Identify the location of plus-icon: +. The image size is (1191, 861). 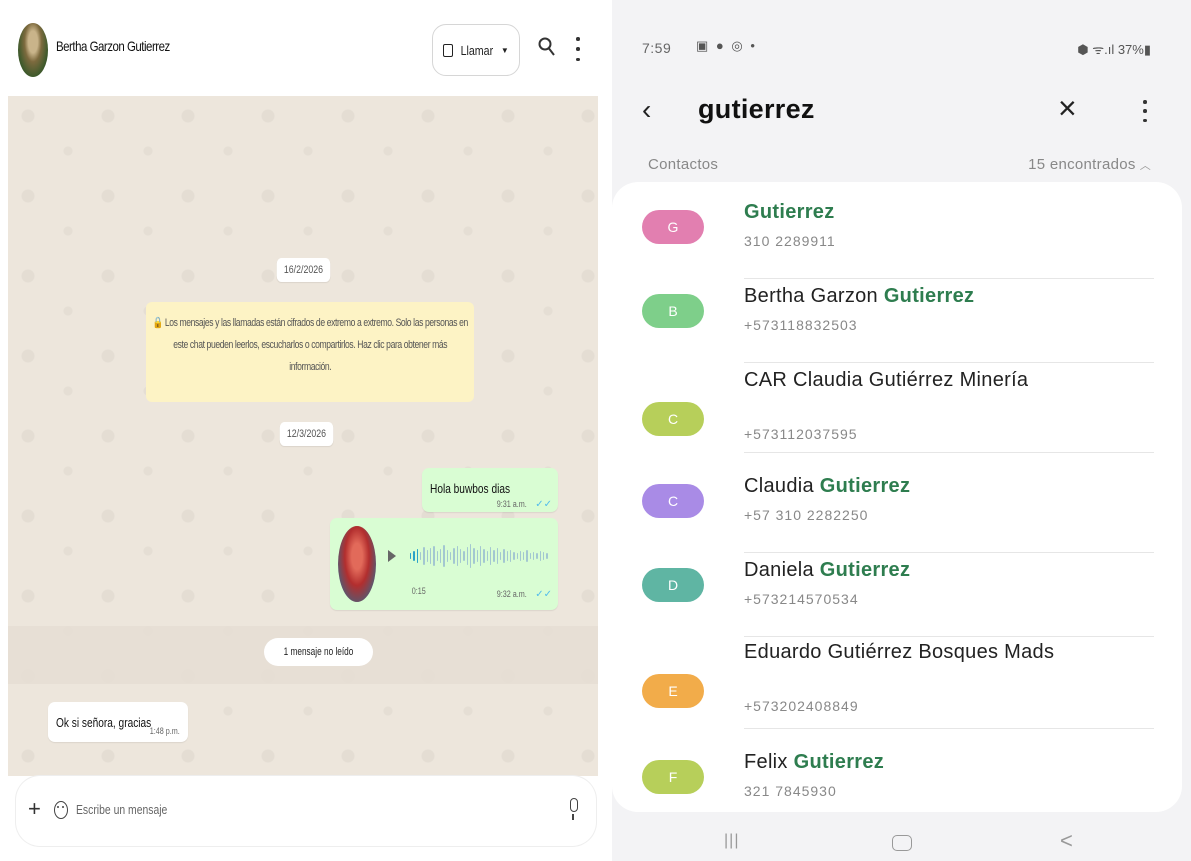
(34, 809).